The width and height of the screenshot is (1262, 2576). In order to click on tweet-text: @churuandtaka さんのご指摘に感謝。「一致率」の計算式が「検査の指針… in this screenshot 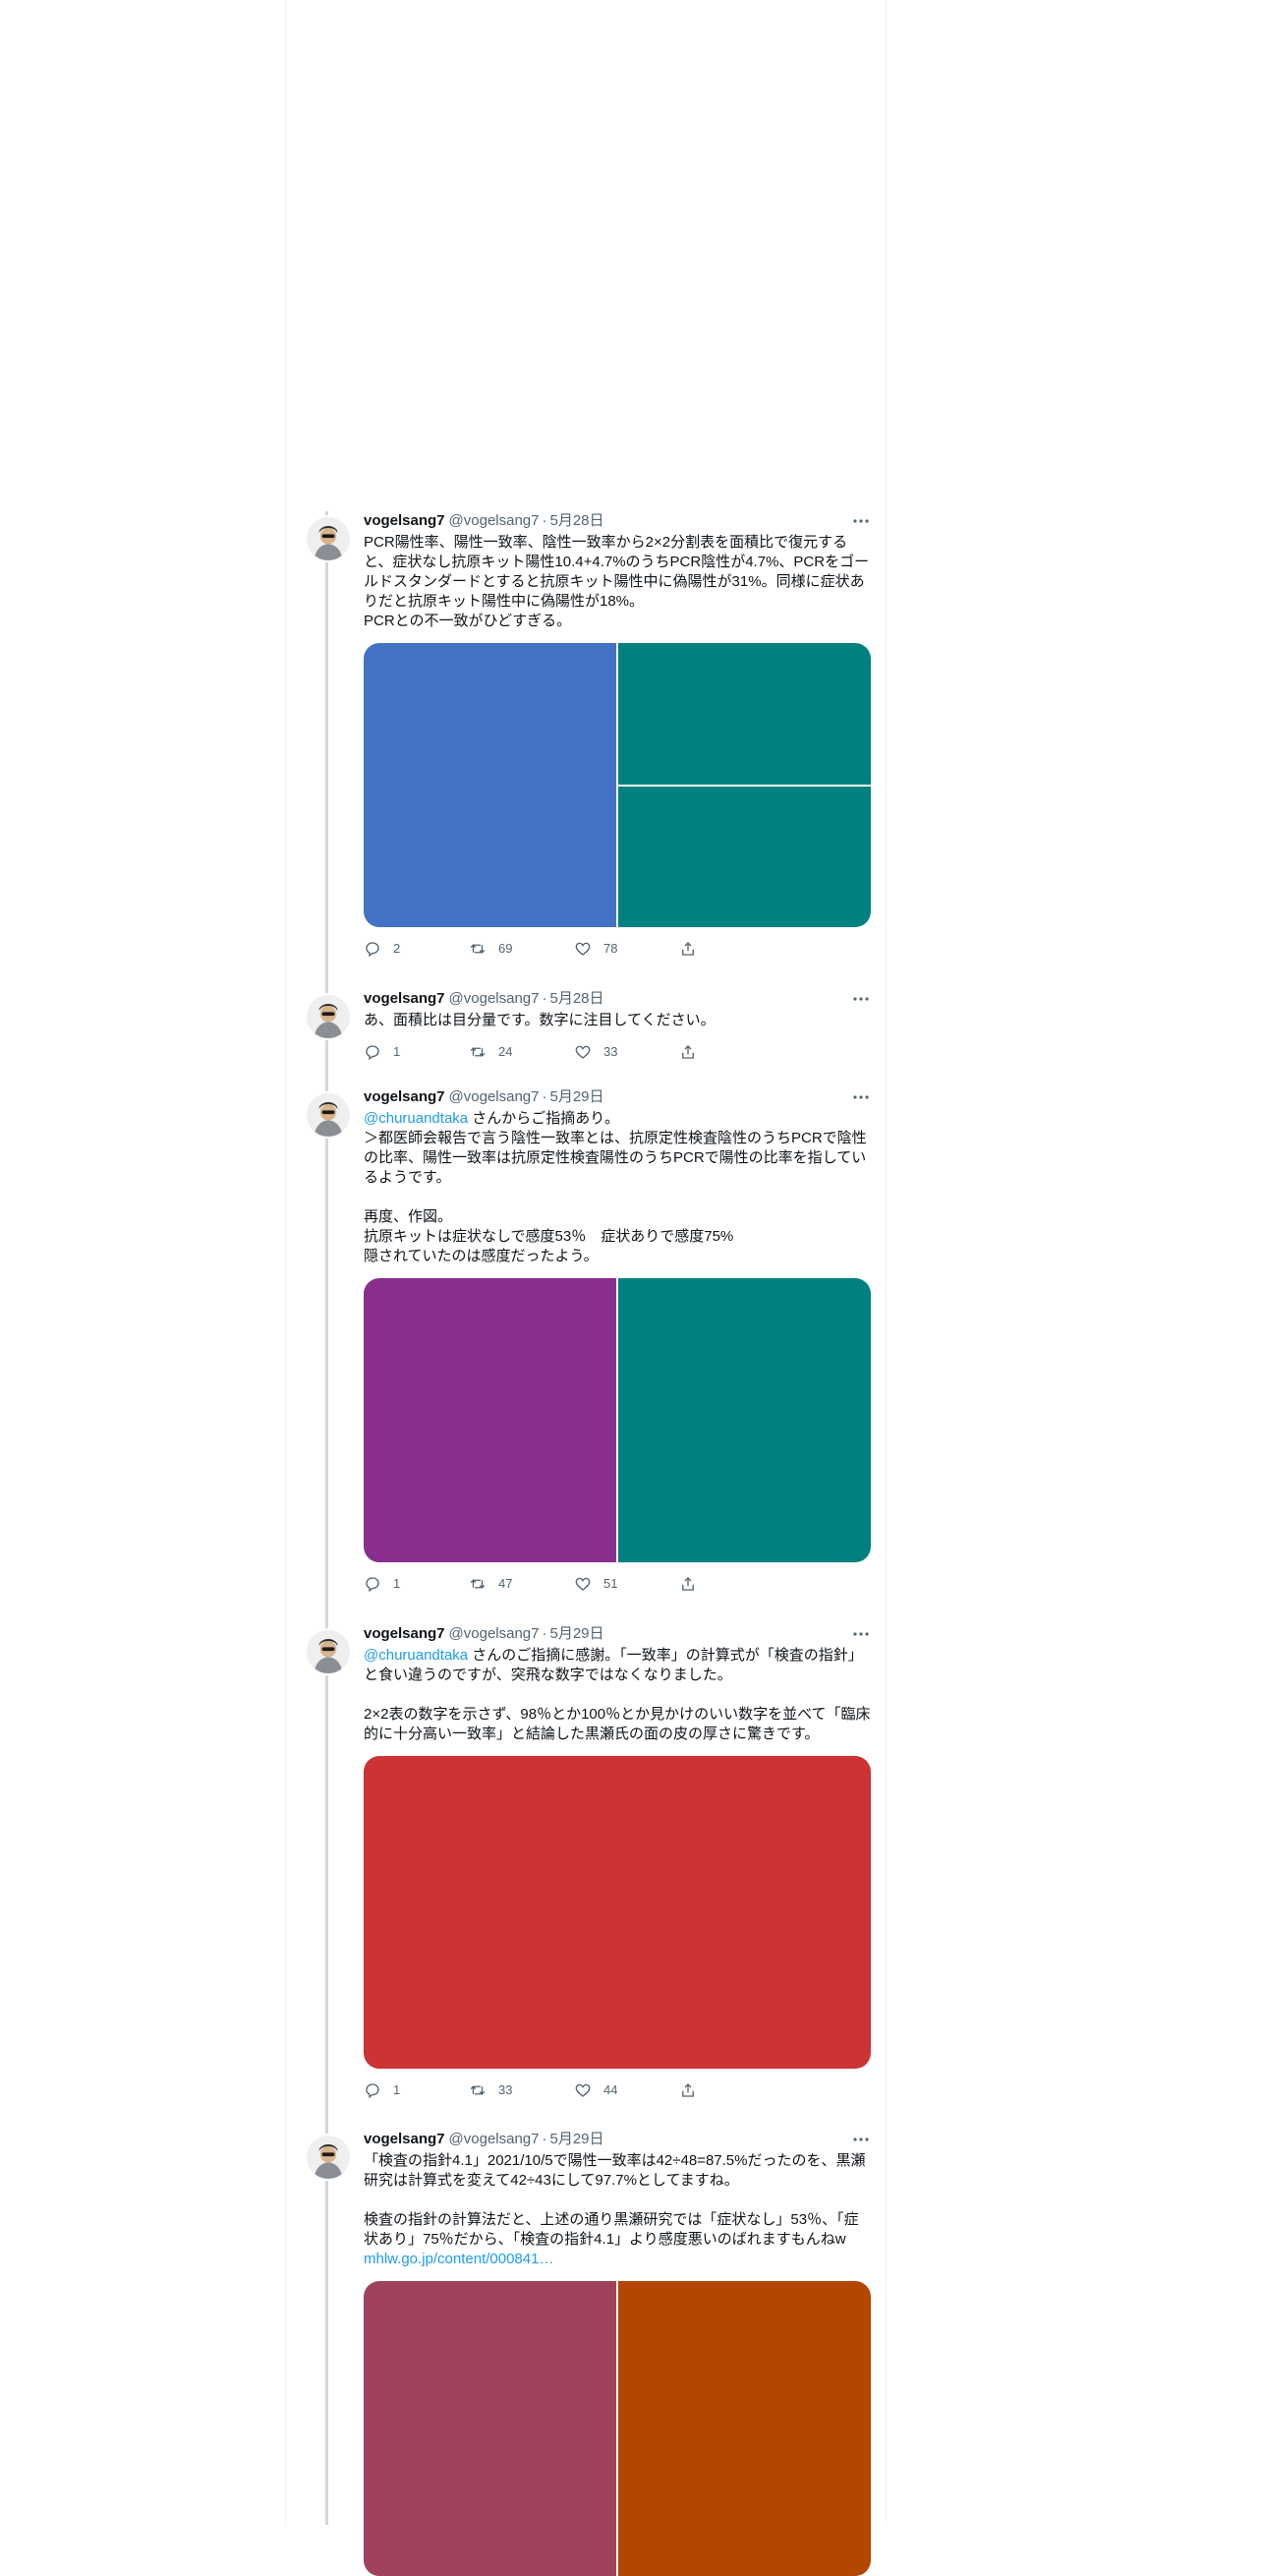, I will do `click(617, 1695)`.